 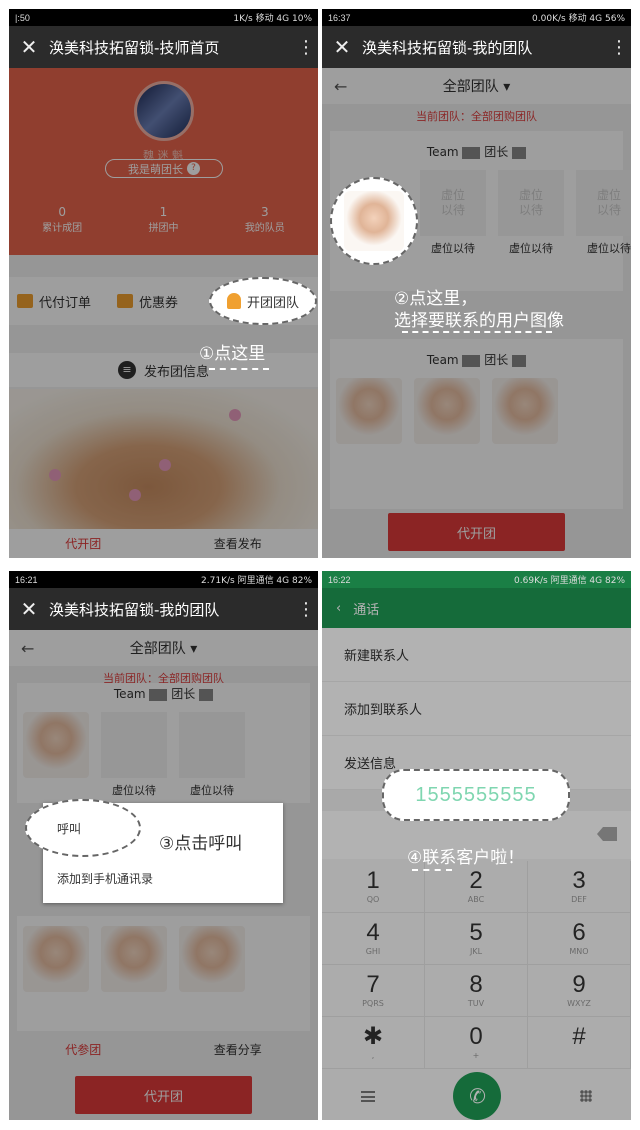 What do you see at coordinates (163, 878) in the screenshot?
I see `add-contact-option: 添加到手机通讯录` at bounding box center [163, 878].